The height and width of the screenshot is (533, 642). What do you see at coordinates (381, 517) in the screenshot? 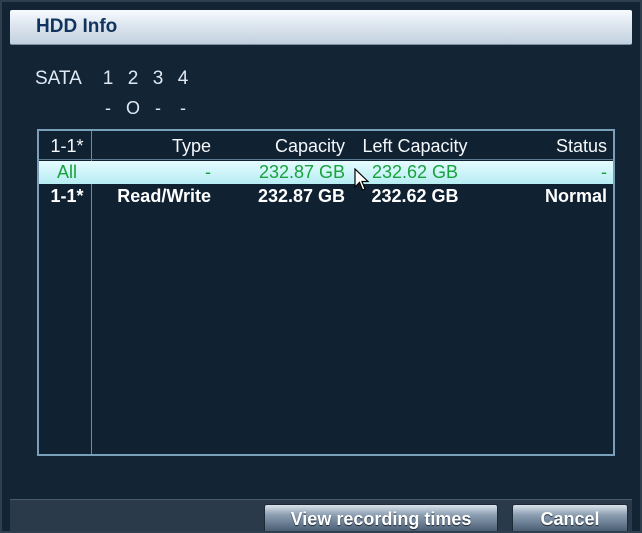
I see `view-recording-times-button: View recording times` at bounding box center [381, 517].